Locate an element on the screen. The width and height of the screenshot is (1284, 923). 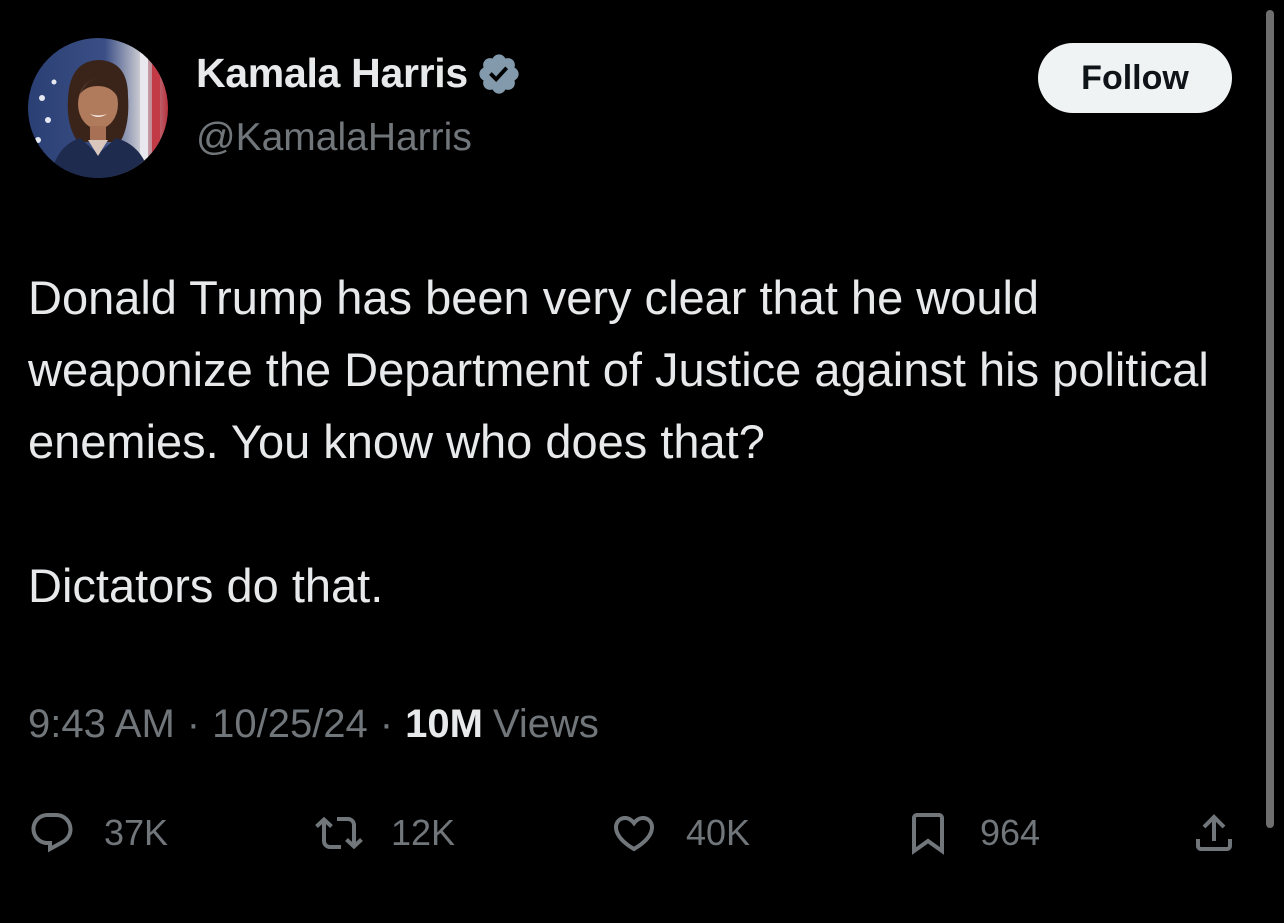
bookmark-count: 964 is located at coordinates (1010, 832).